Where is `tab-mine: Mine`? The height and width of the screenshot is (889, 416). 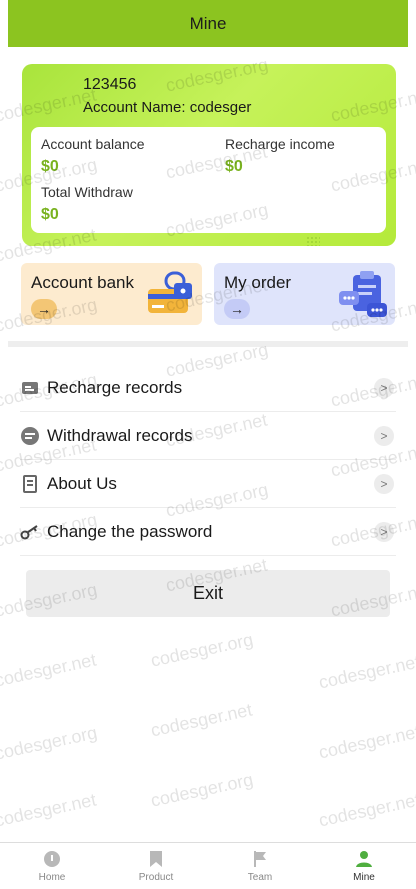 tab-mine: Mine is located at coordinates (364, 866).